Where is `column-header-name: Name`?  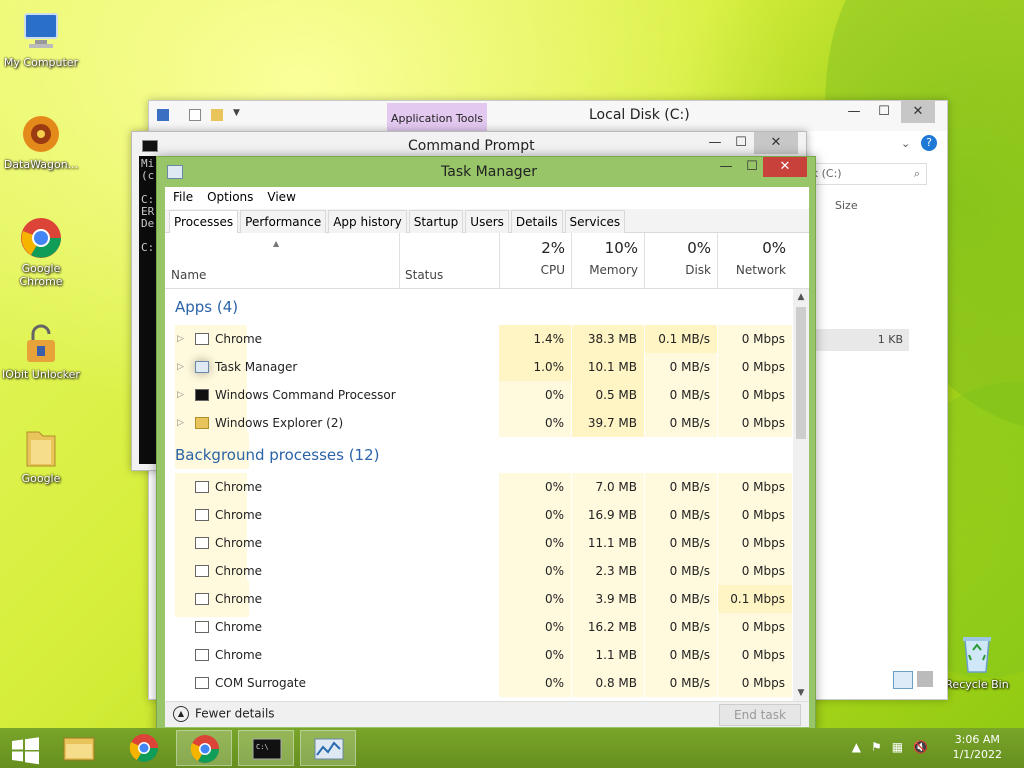
column-header-name: Name is located at coordinates (188, 275).